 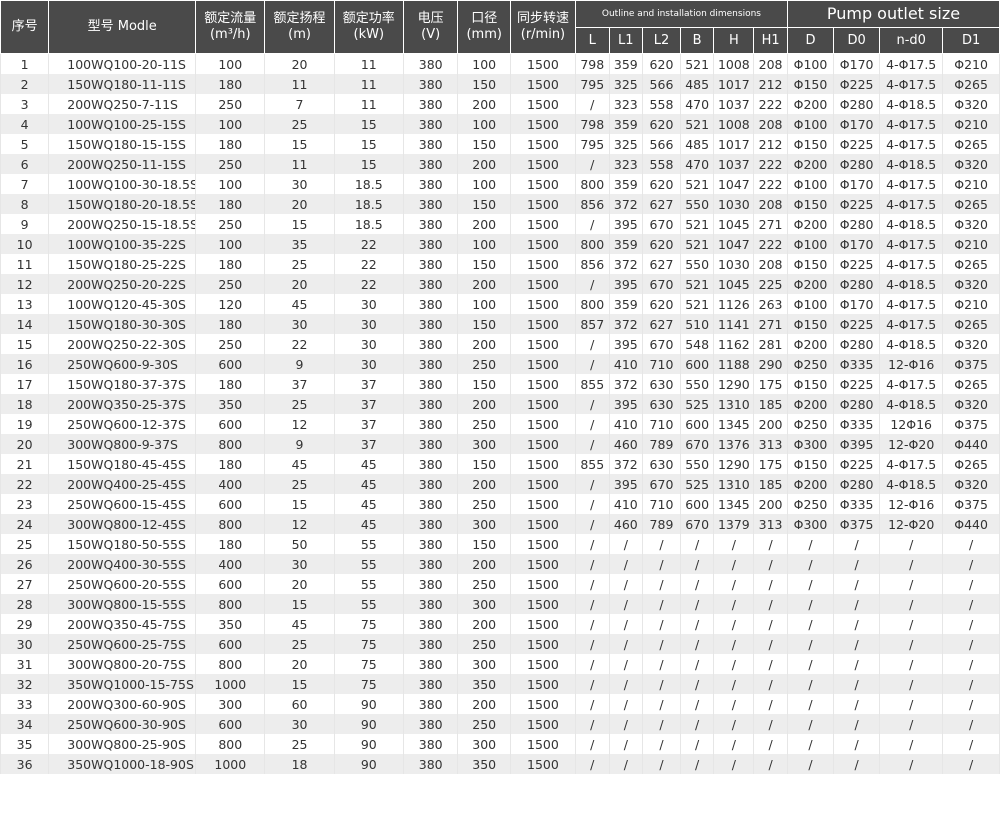 What do you see at coordinates (971, 504) in the screenshot?
I see `table-cell: Φ375` at bounding box center [971, 504].